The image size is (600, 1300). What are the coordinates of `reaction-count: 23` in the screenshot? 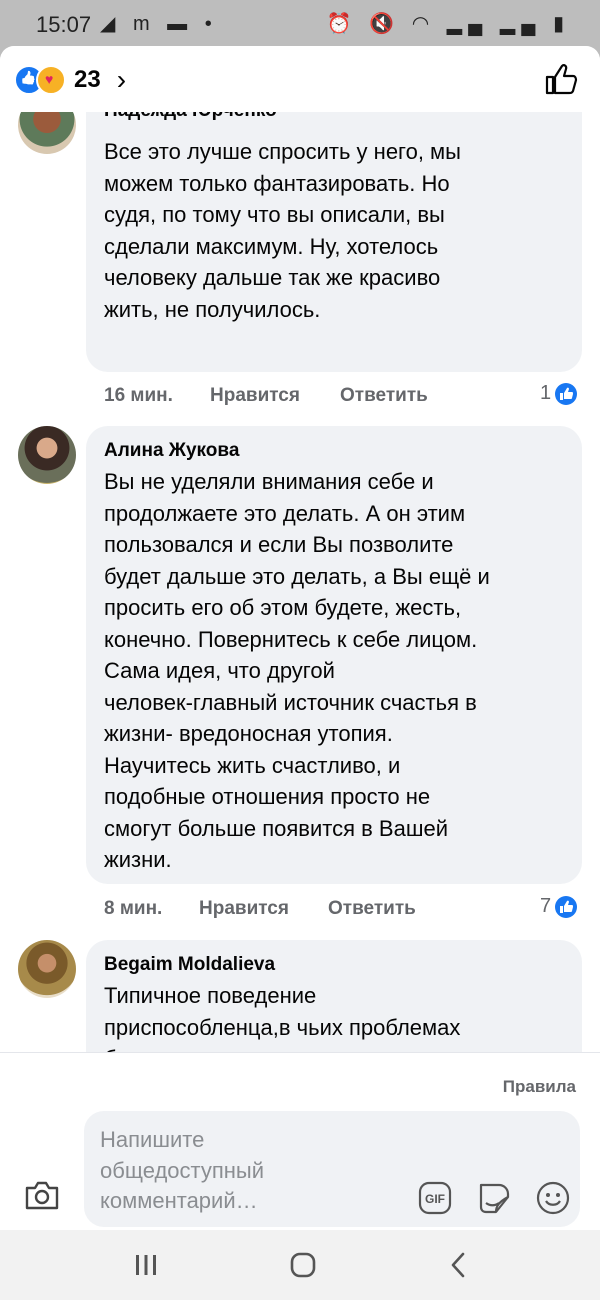 It's located at (87, 79).